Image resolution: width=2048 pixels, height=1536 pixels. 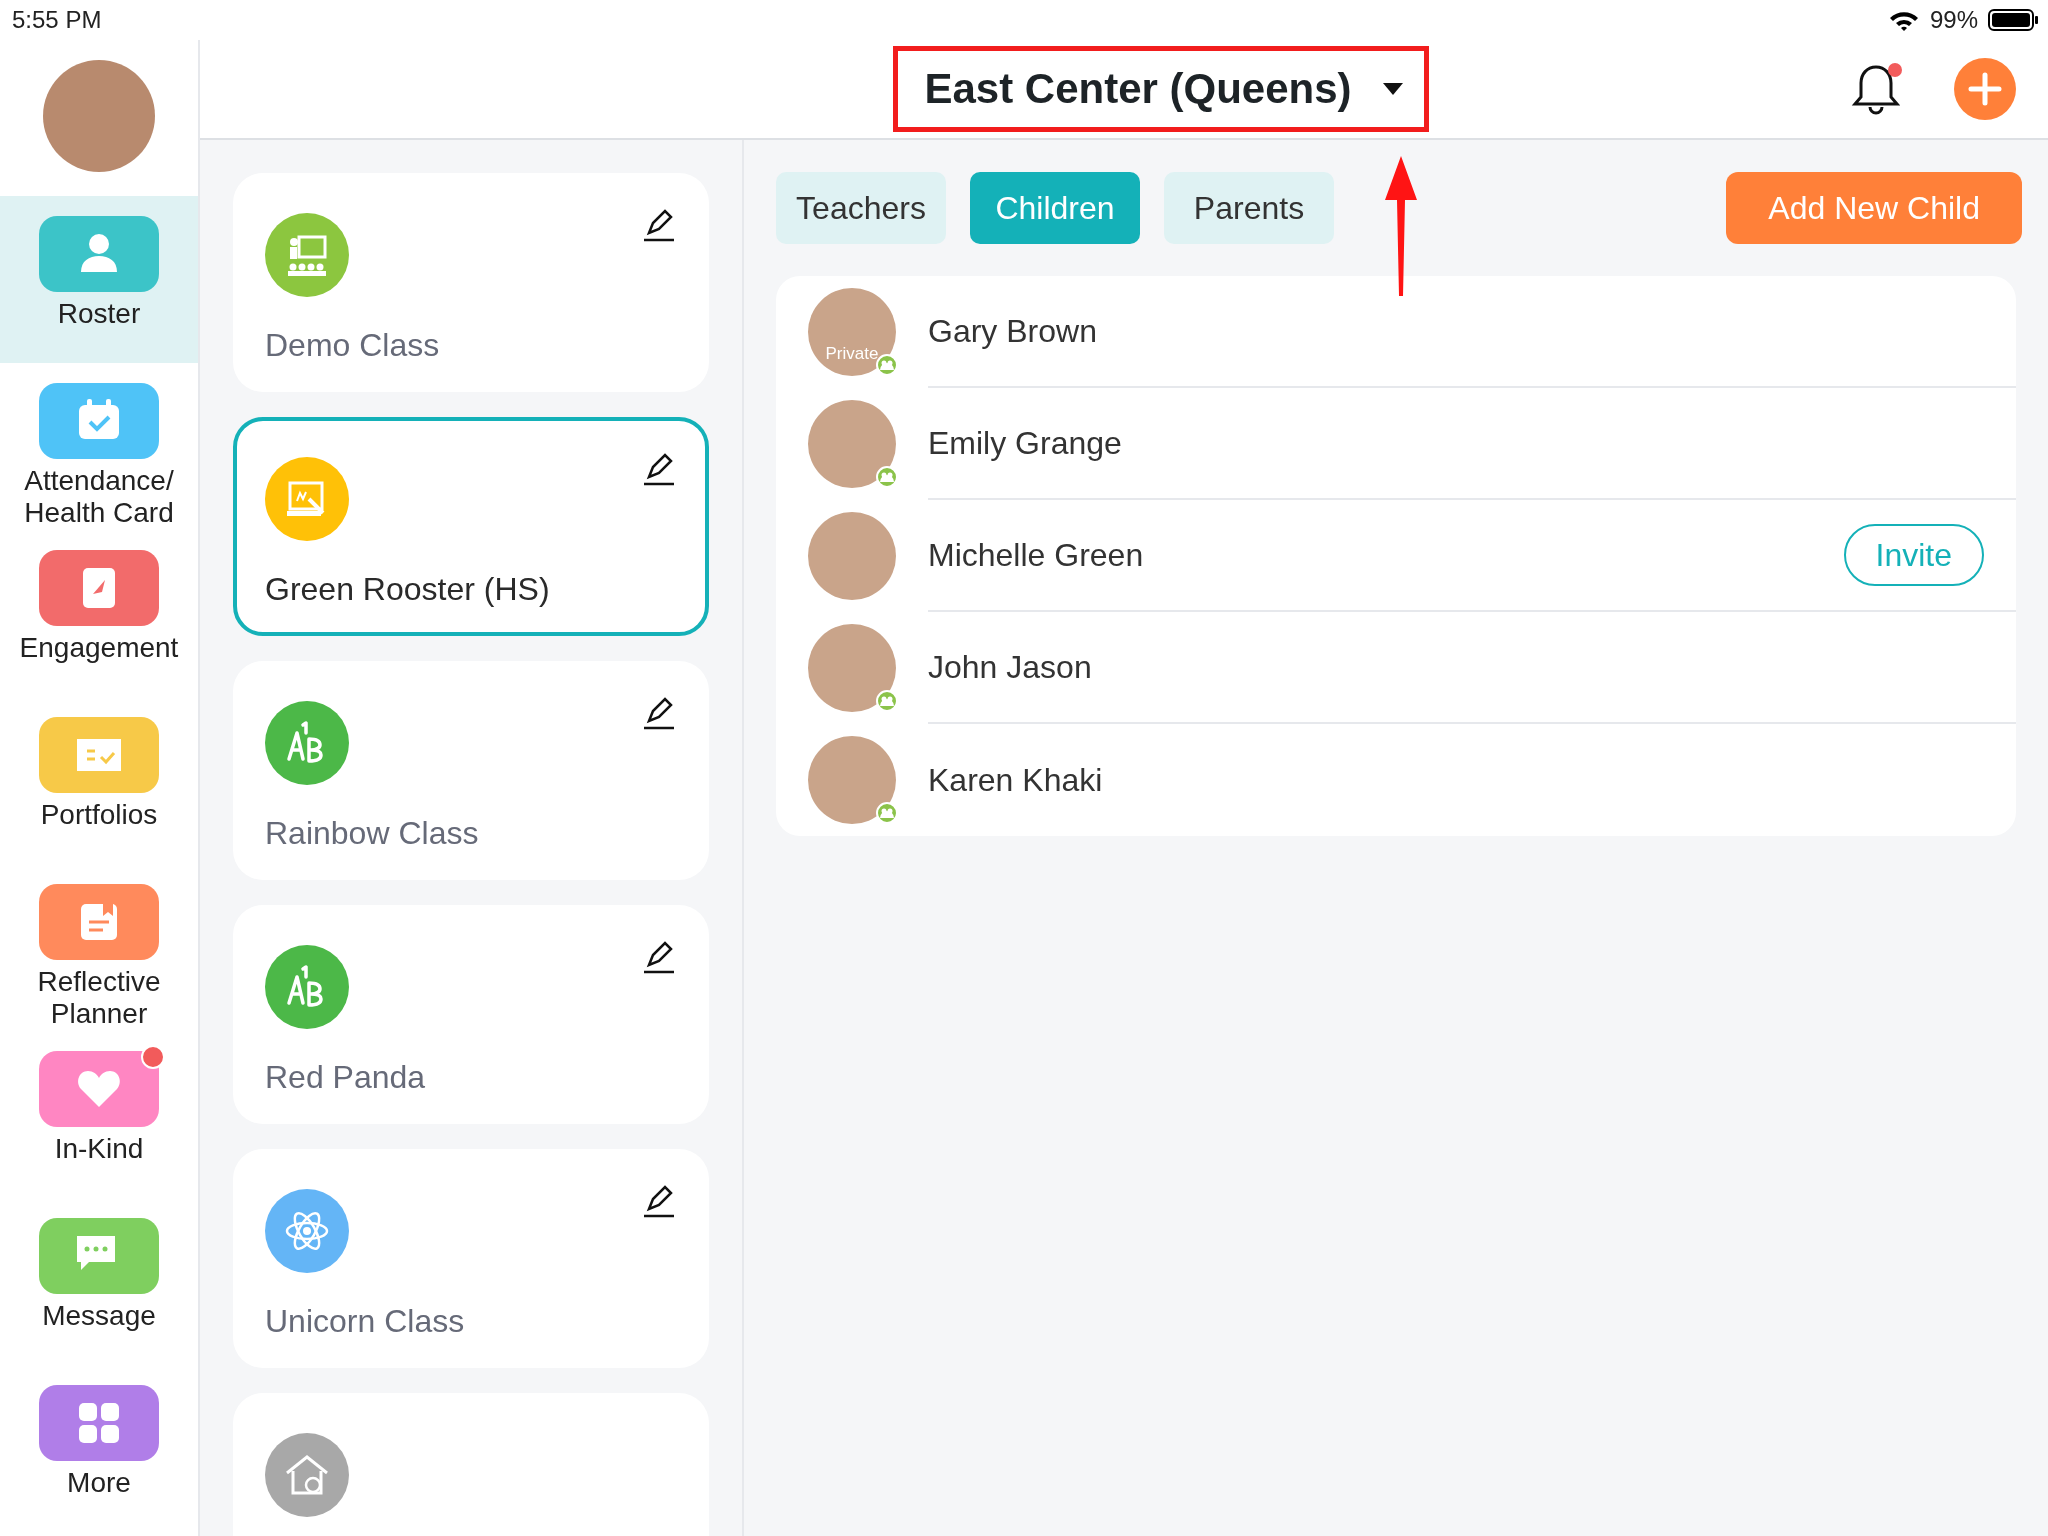 I want to click on sidebar-item: Portfolios, so click(x=99, y=780).